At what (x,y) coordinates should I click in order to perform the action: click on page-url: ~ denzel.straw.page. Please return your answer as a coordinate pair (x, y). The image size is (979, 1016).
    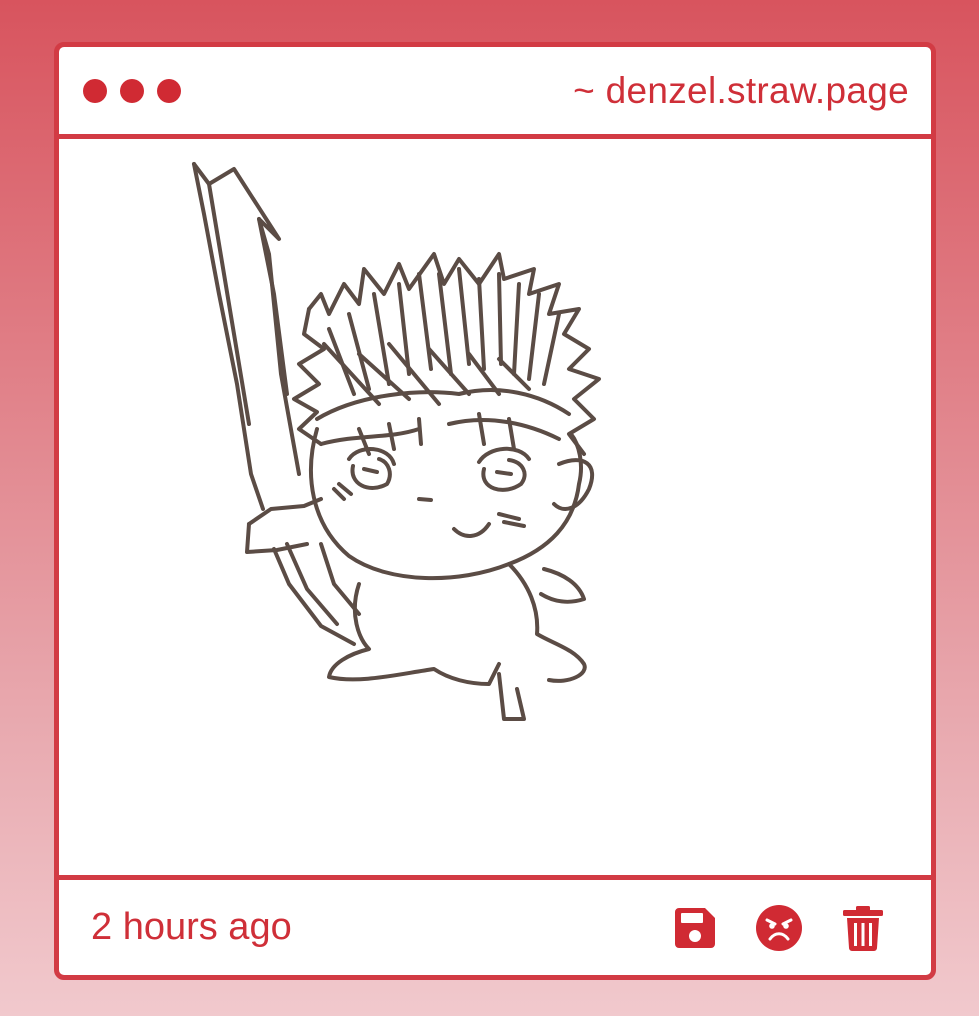
    Looking at the image, I should click on (741, 90).